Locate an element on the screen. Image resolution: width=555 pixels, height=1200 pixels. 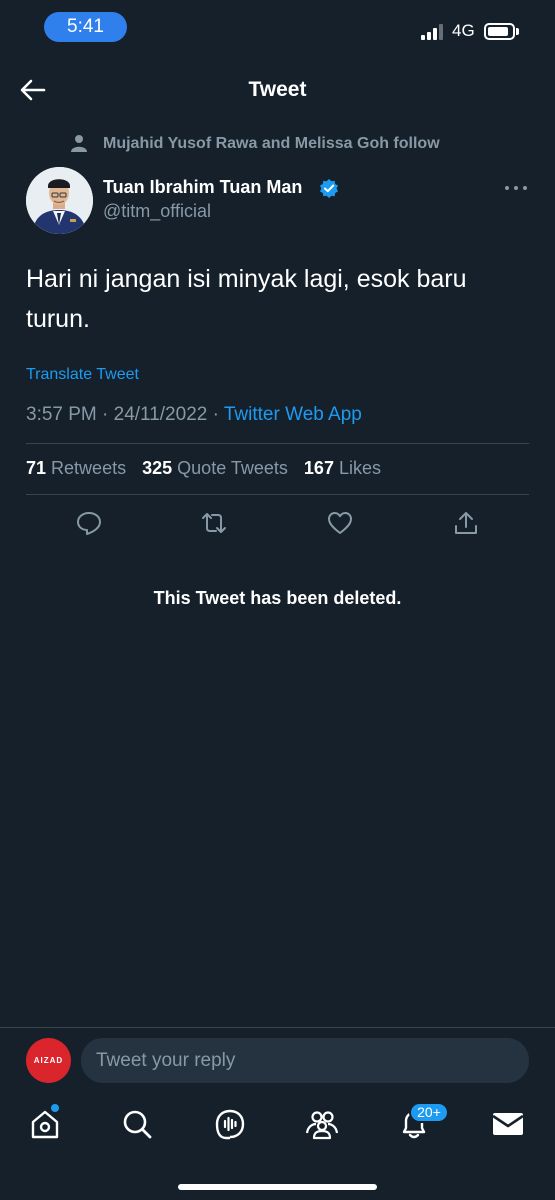
network-type: 4G is located at coordinates (463, 30).